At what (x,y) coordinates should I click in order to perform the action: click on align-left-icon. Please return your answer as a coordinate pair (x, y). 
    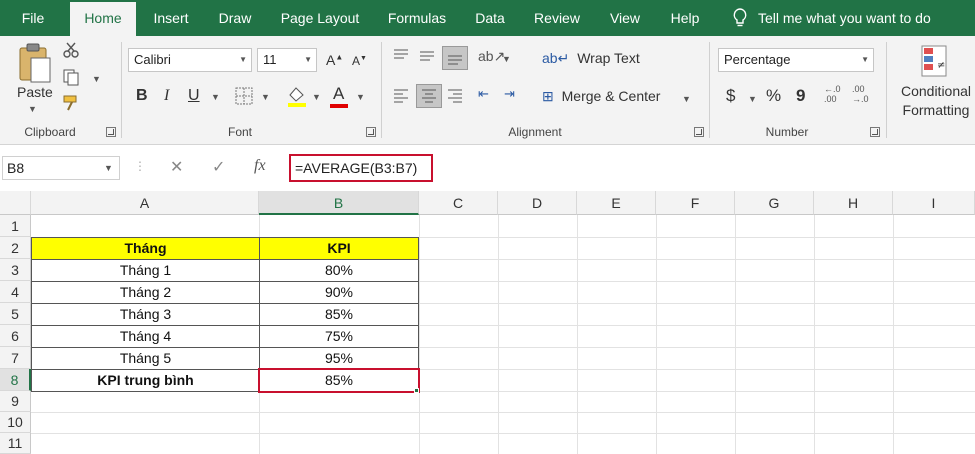
    Looking at the image, I should click on (401, 96).